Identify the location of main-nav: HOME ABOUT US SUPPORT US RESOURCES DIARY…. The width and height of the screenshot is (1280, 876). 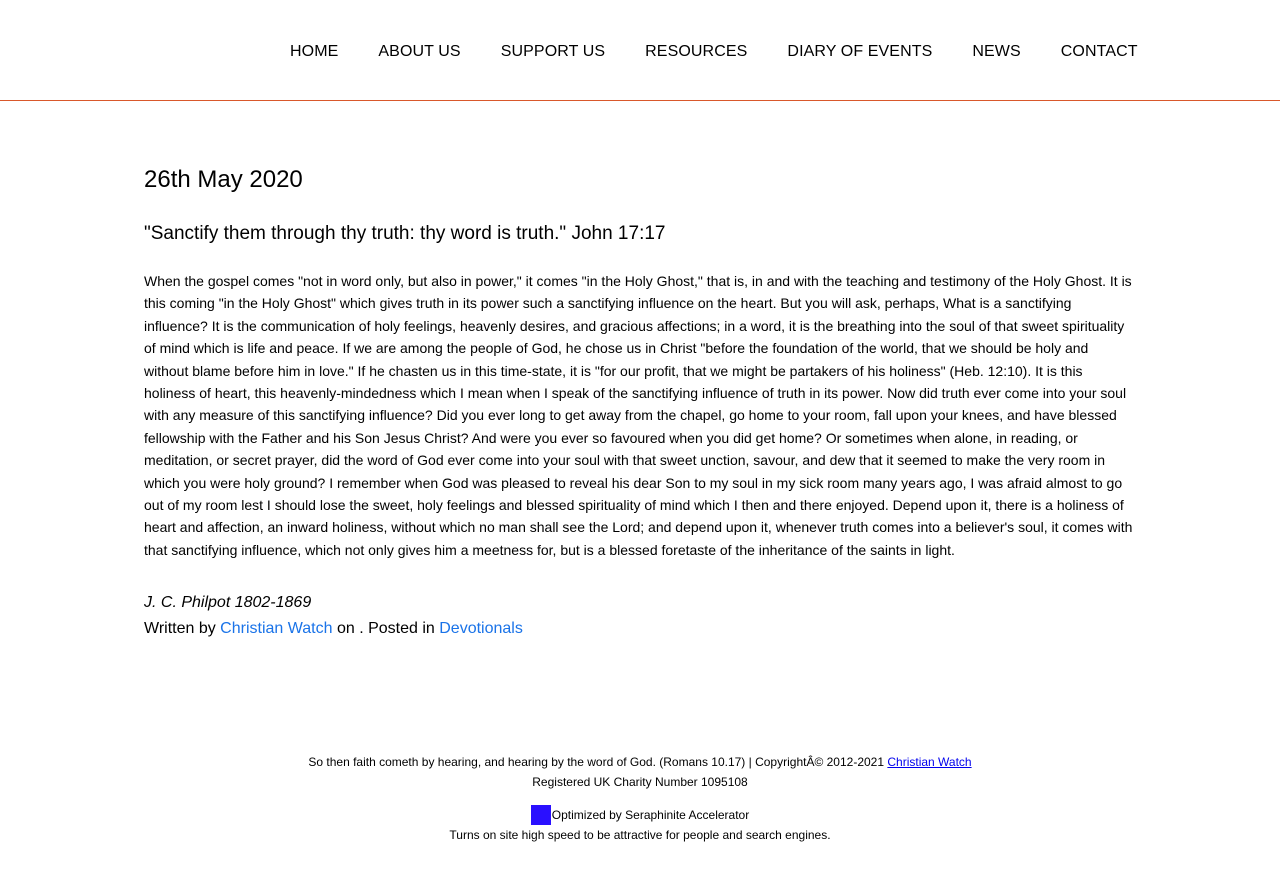
(714, 52).